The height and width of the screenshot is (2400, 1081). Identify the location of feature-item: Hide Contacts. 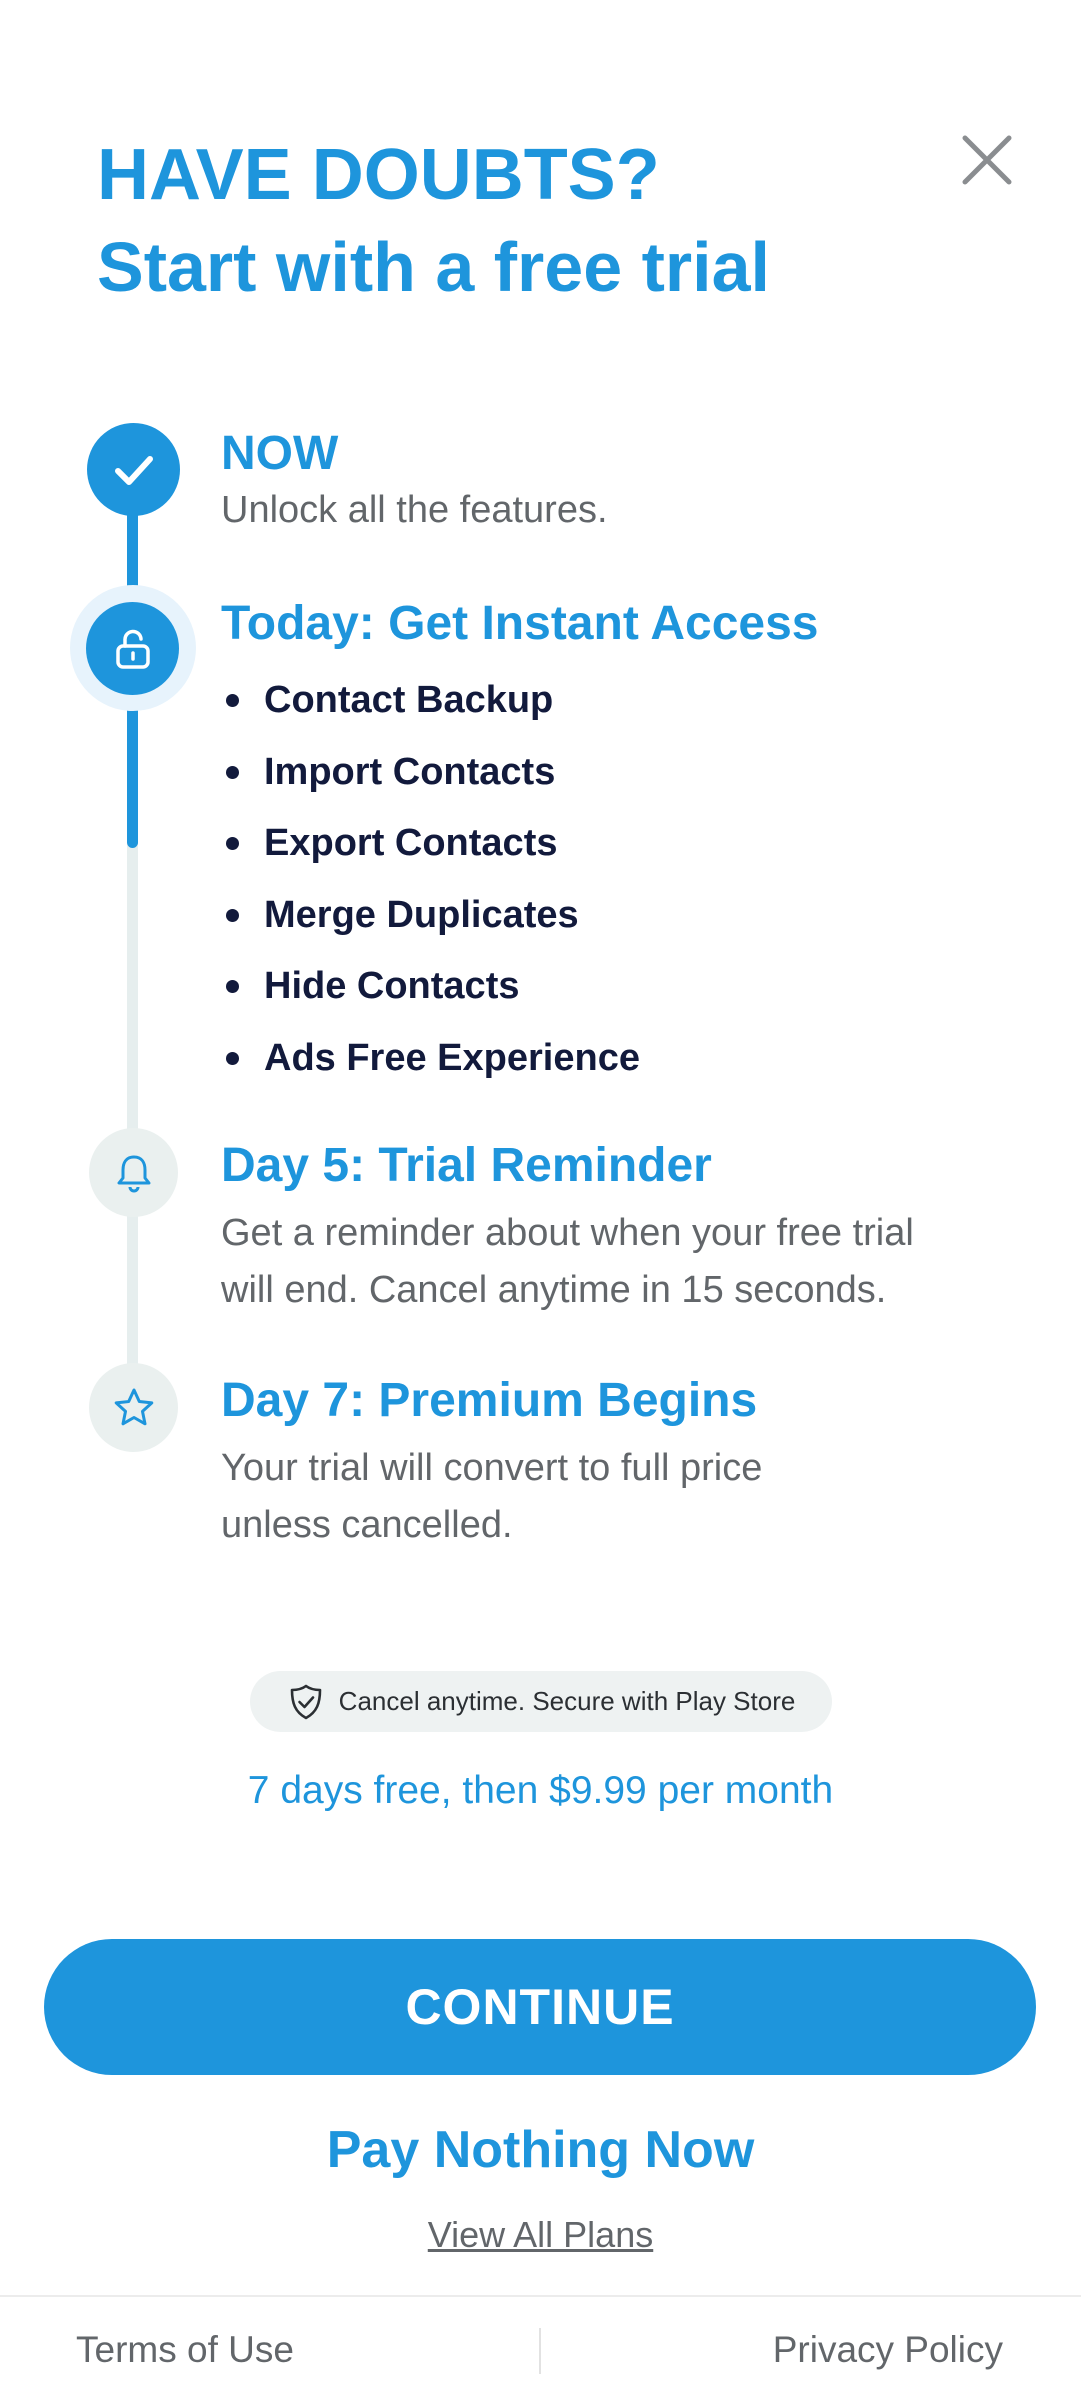
(430, 987).